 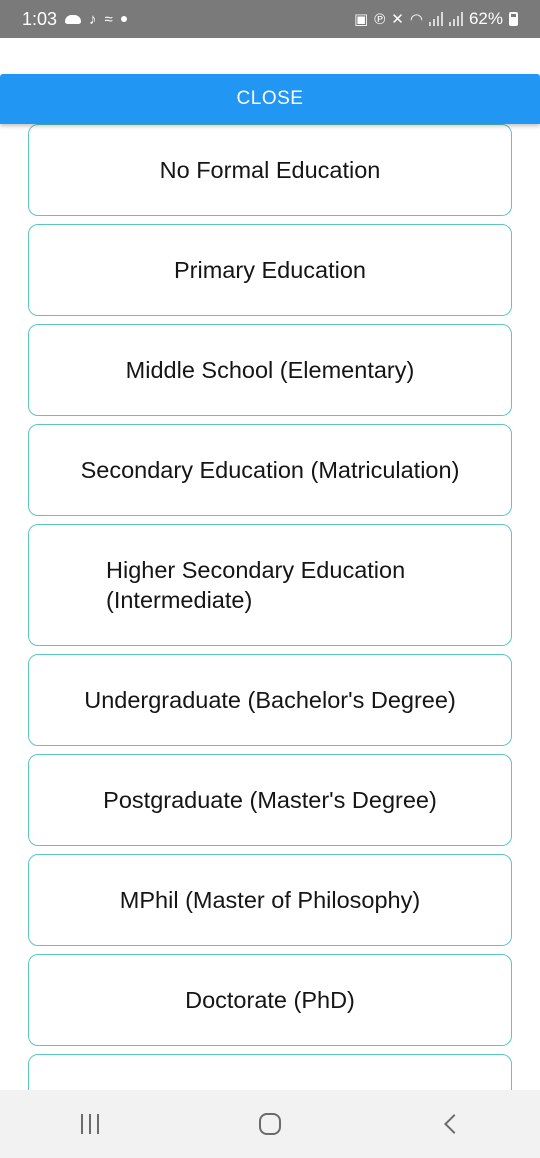 What do you see at coordinates (361, 19) in the screenshot?
I see `bag-icon: ▣` at bounding box center [361, 19].